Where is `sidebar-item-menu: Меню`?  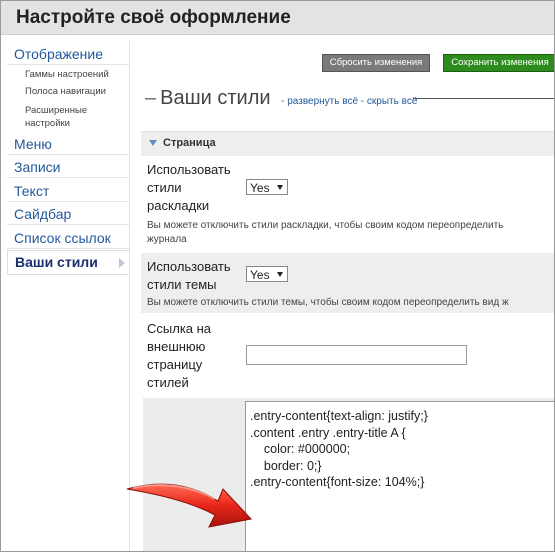 sidebar-item-menu: Меню is located at coordinates (68, 144).